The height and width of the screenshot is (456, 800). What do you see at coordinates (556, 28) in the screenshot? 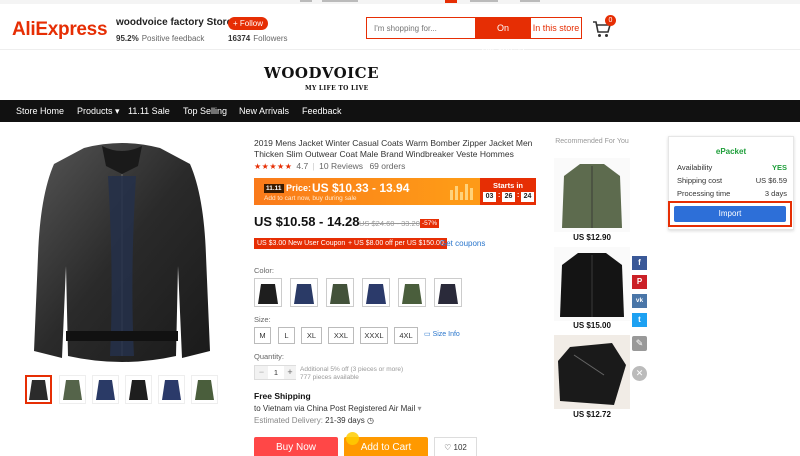
I see `search-store-button: In this store` at bounding box center [556, 28].